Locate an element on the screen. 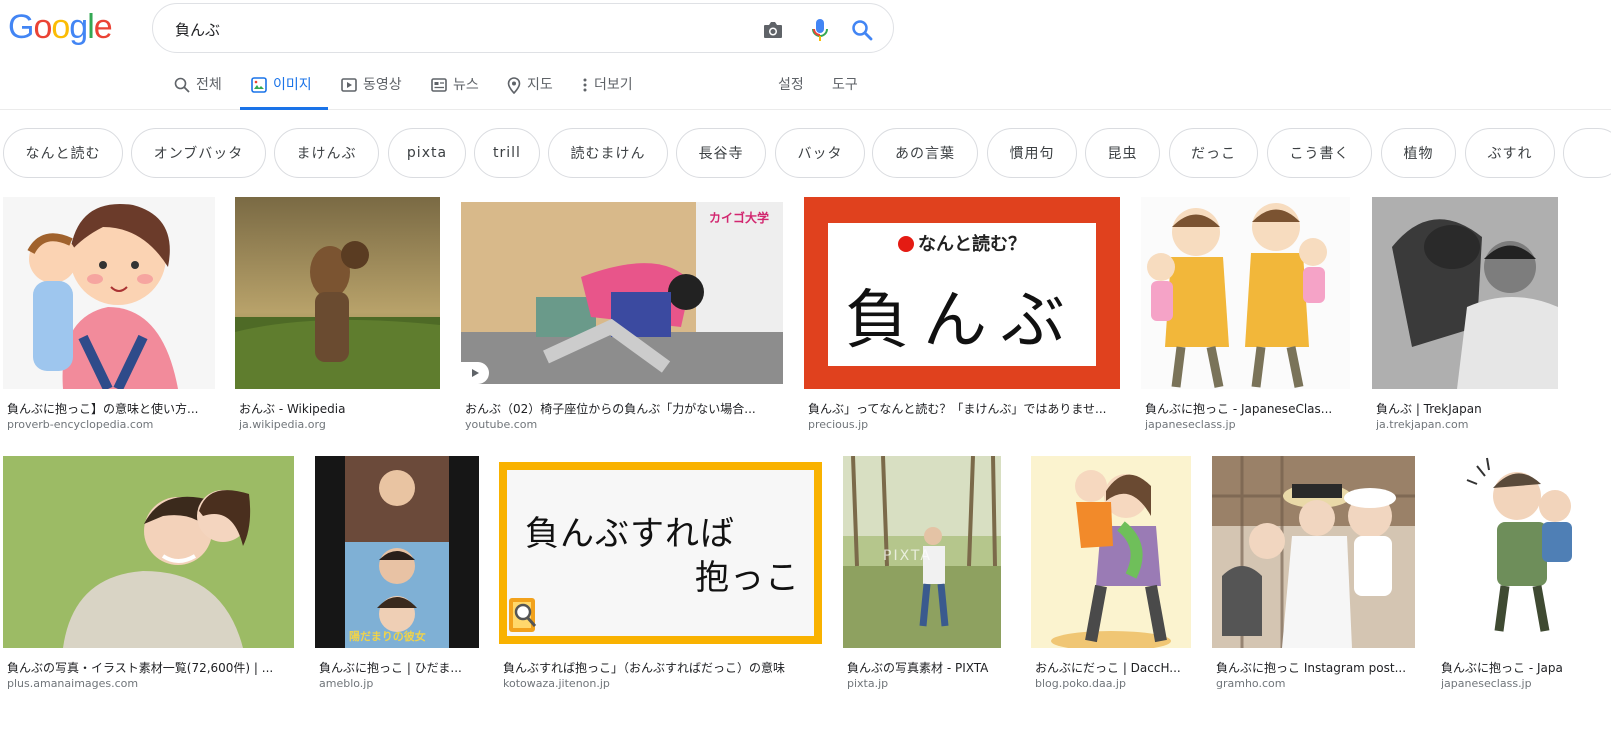  result-domain: kotowaza.jitenon.jp is located at coordinates (556, 683).